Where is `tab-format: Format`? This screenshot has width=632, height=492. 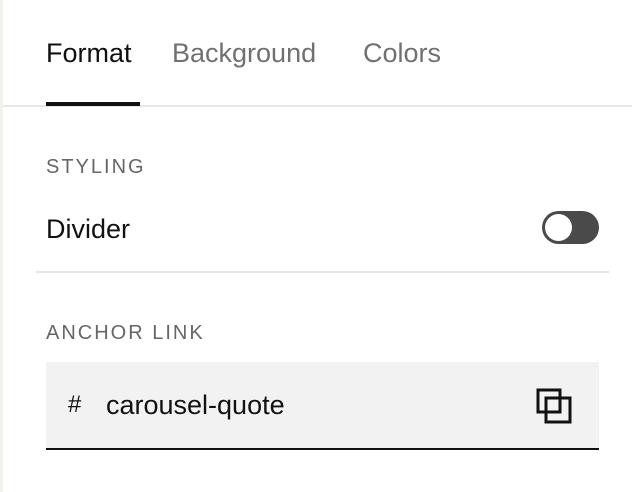
tab-format: Format is located at coordinates (89, 53).